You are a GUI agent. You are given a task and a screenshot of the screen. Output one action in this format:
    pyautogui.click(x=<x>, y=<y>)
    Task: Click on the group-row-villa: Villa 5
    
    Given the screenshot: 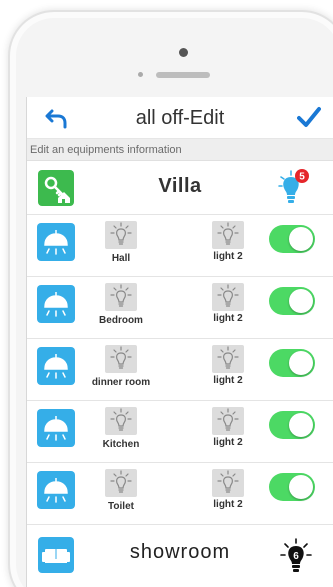 What is the action you would take?
    pyautogui.click(x=180, y=188)
    